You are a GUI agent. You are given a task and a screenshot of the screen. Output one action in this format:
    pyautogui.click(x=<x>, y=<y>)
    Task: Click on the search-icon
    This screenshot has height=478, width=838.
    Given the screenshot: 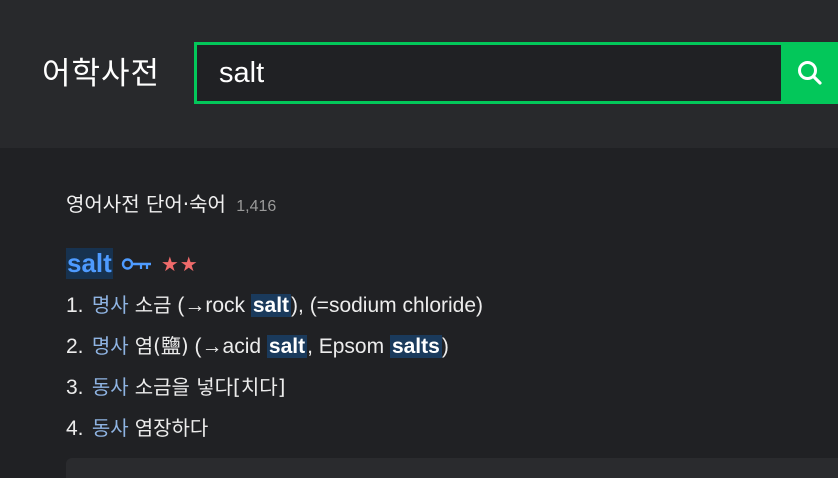 What is the action you would take?
    pyautogui.click(x=809, y=73)
    